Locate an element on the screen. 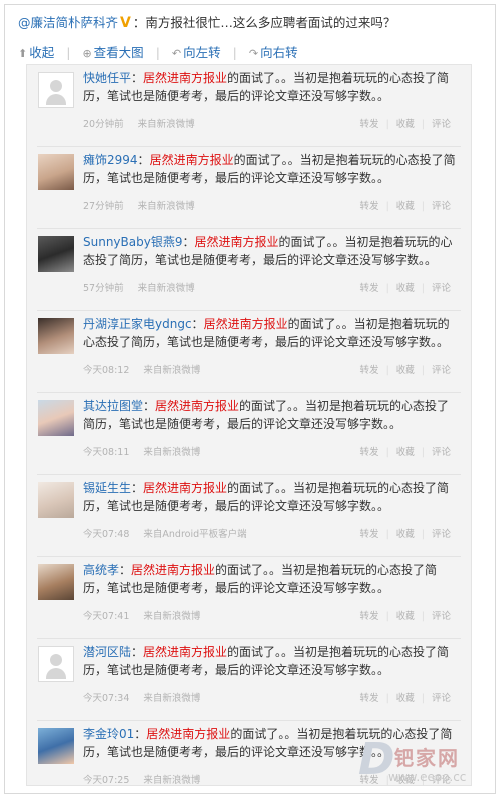  timestamp: 今天08:12 is located at coordinates (106, 370).